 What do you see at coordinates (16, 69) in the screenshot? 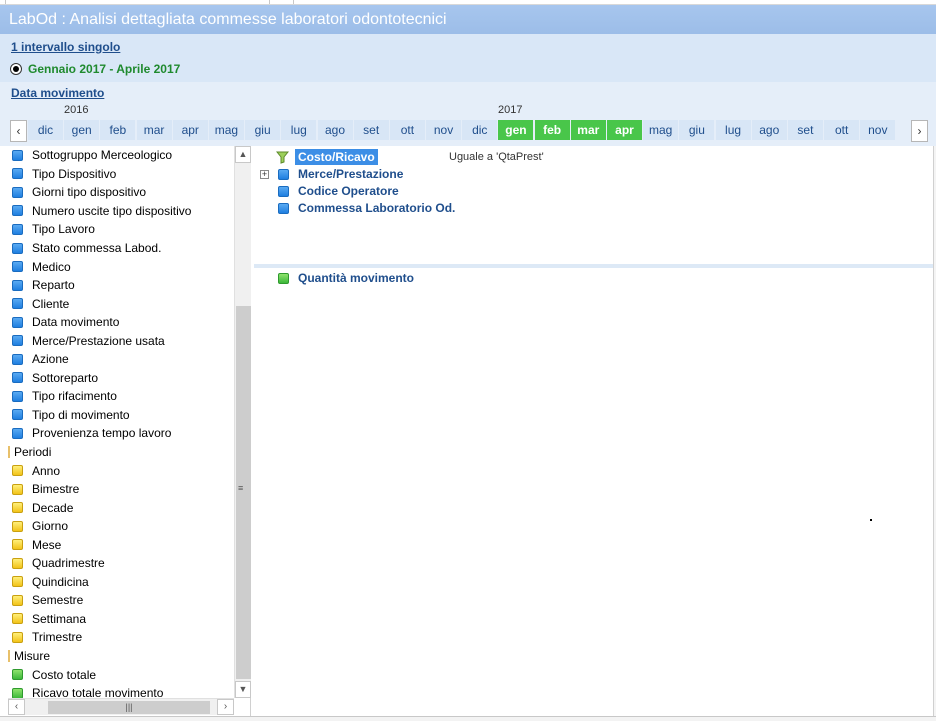
I see `period-radio` at bounding box center [16, 69].